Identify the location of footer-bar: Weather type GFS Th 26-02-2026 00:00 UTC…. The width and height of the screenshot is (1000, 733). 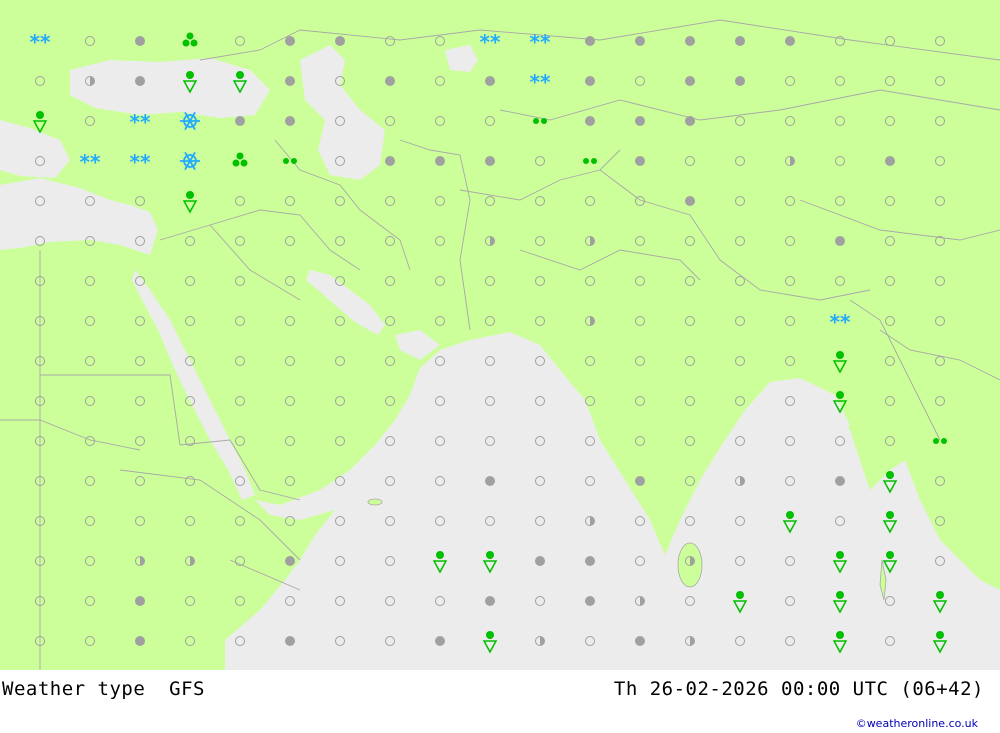
(500, 701).